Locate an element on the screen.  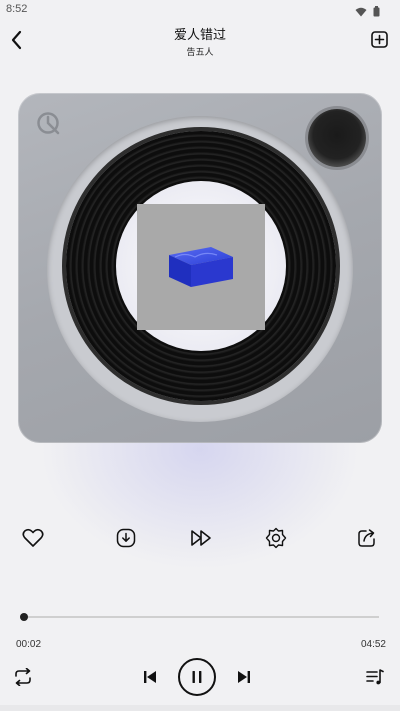
play-pause-button is located at coordinates (197, 677).